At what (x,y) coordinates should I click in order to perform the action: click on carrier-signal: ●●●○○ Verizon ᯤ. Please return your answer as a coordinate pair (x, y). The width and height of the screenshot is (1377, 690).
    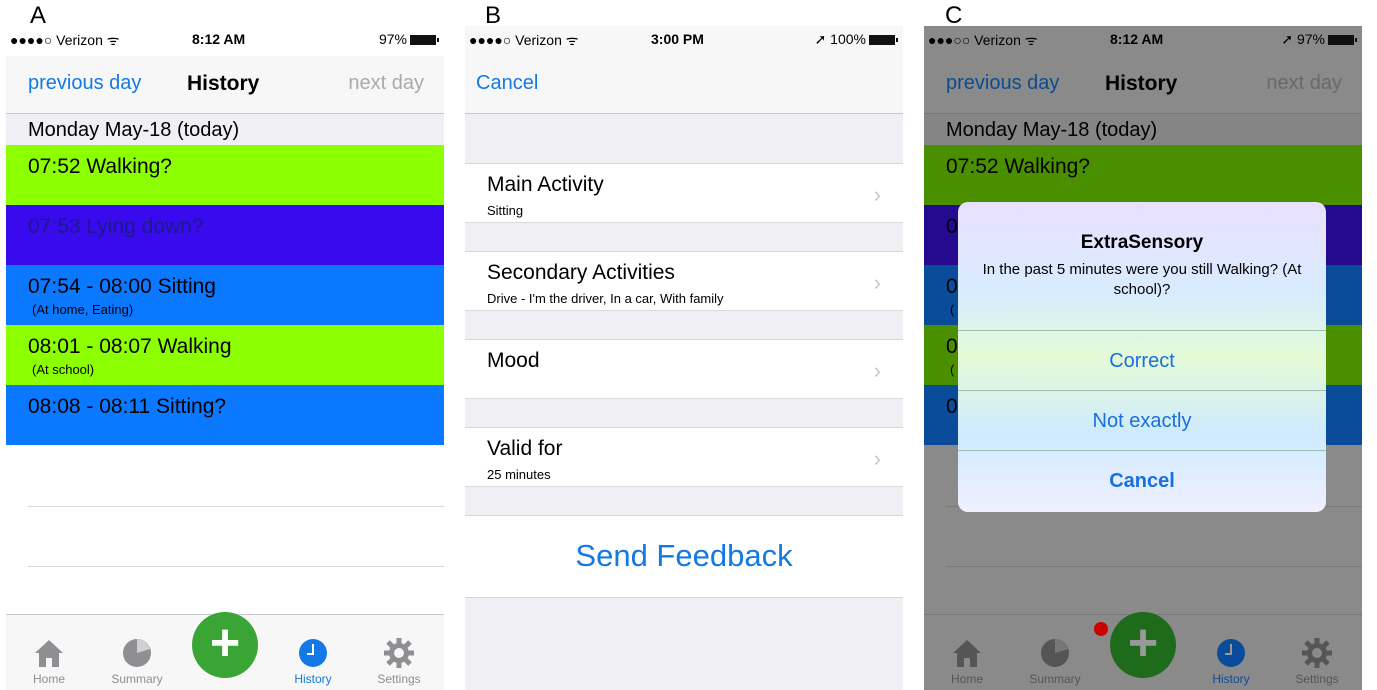
    Looking at the image, I should click on (983, 40).